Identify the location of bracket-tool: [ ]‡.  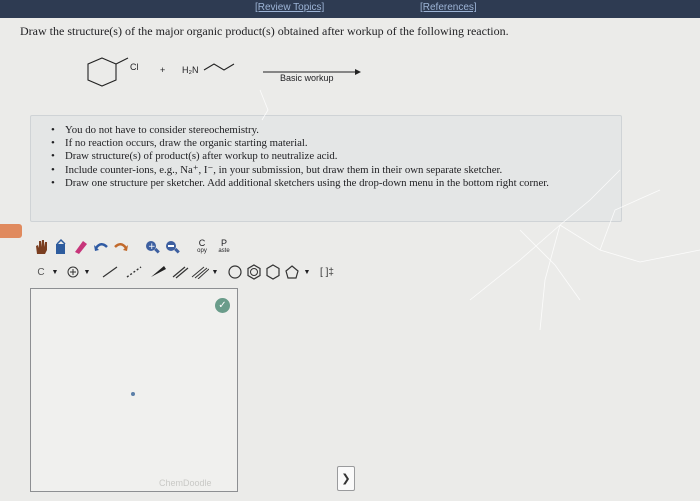
(327, 272).